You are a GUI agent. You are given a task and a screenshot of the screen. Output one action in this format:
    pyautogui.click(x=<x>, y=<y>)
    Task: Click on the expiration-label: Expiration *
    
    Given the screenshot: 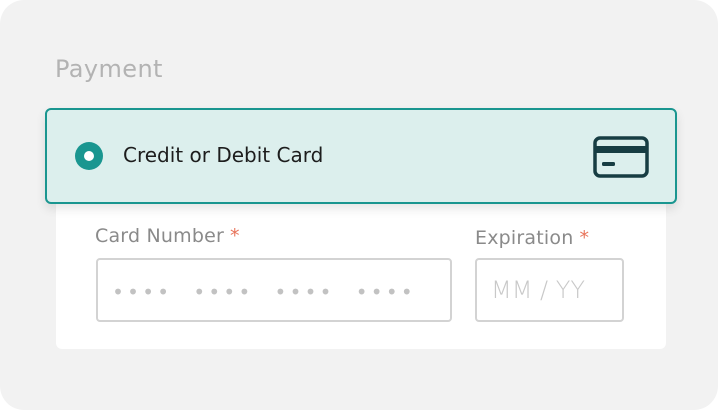 What is the action you would take?
    pyautogui.click(x=532, y=238)
    